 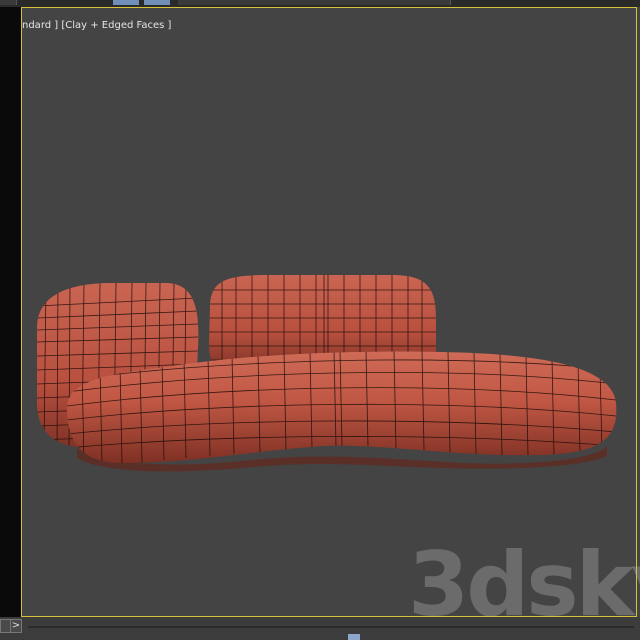 I want to click on timeline-slider-handle, so click(x=354, y=637).